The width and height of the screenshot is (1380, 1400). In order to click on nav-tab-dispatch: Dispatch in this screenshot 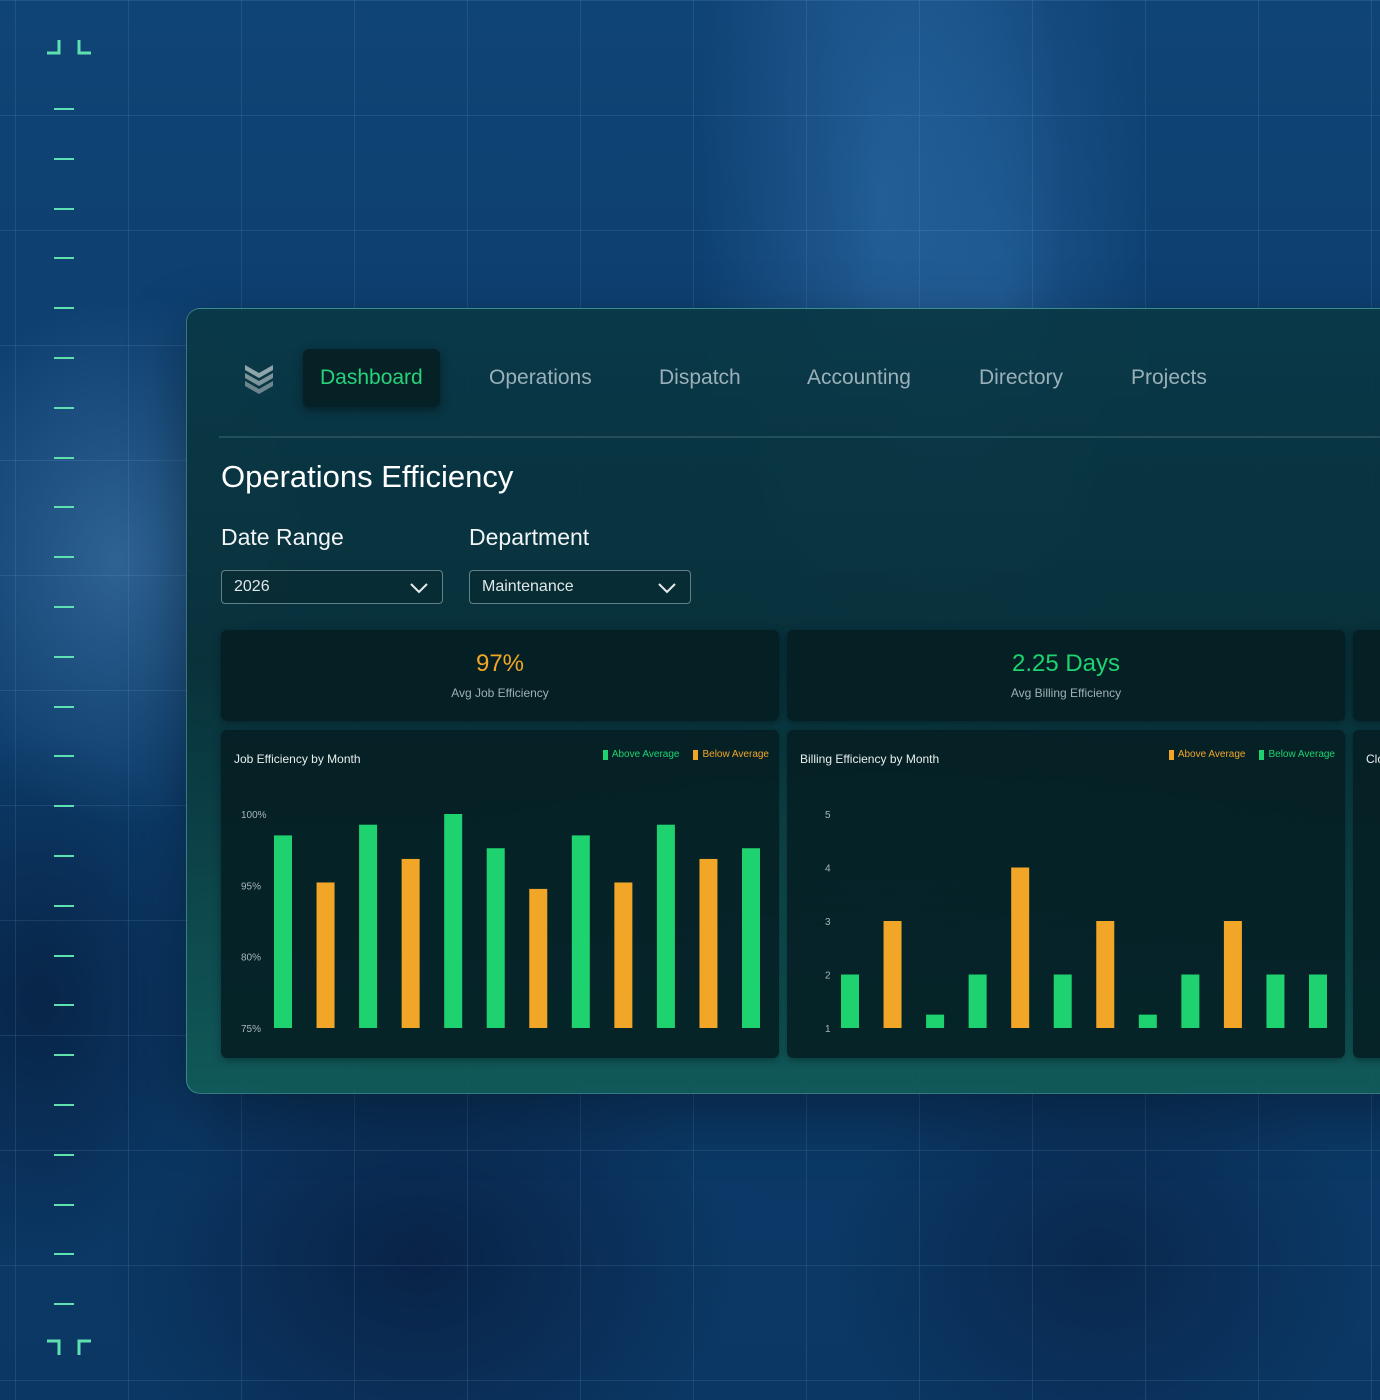, I will do `click(700, 378)`.